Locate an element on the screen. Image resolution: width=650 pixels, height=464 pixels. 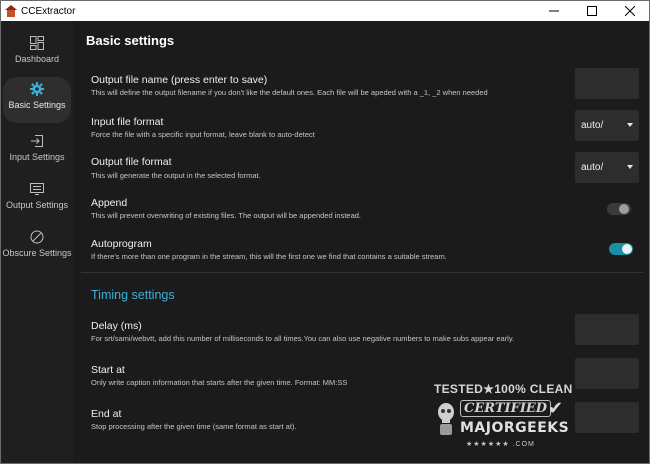
sidebar-item-obscure-settings: Obscure Settings is located at coordinates (37, 247).